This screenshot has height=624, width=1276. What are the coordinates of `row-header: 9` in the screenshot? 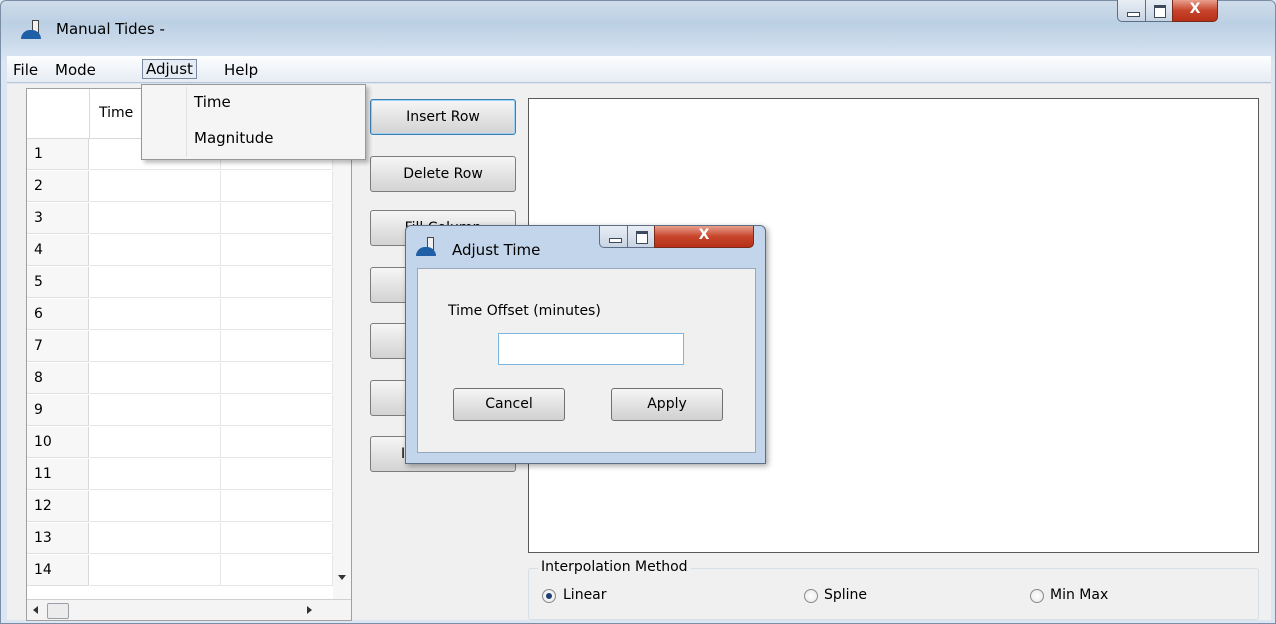 It's located at (58, 410).